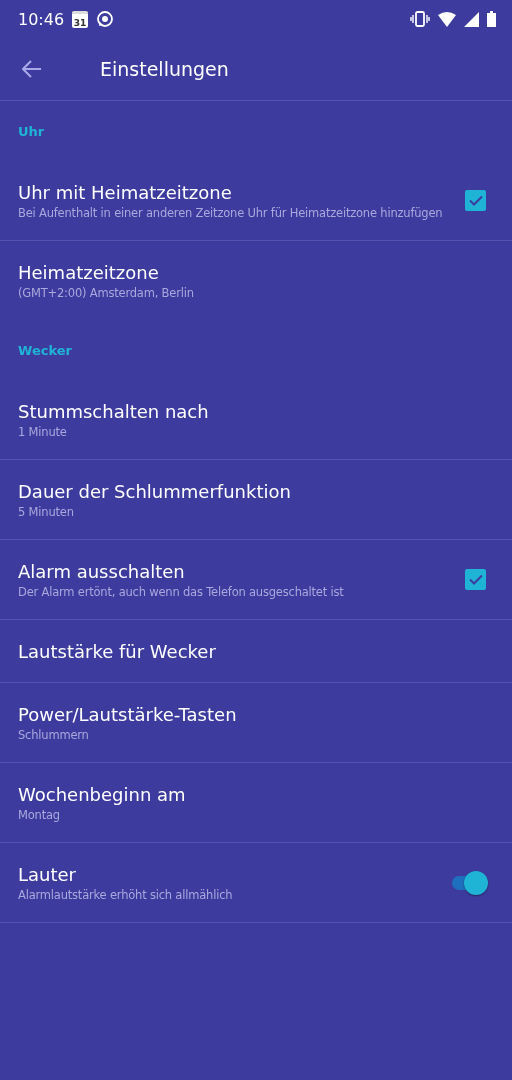 This screenshot has width=512, height=1080. What do you see at coordinates (256, 580) in the screenshot?
I see `settings-row: Alarm ausschalten Der Alarm ertönt, auch wenn das Telefon ausgeschaltet ist` at bounding box center [256, 580].